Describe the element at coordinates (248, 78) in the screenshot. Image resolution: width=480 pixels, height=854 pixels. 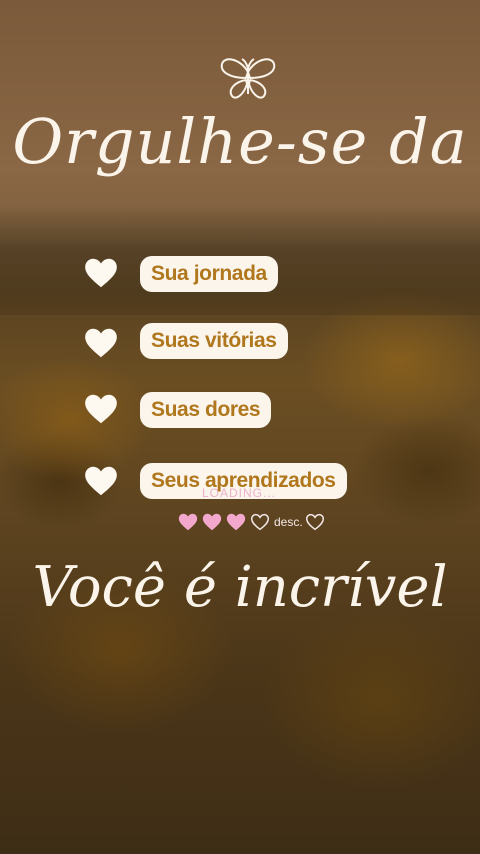
I see `butterfly-icon` at that location.